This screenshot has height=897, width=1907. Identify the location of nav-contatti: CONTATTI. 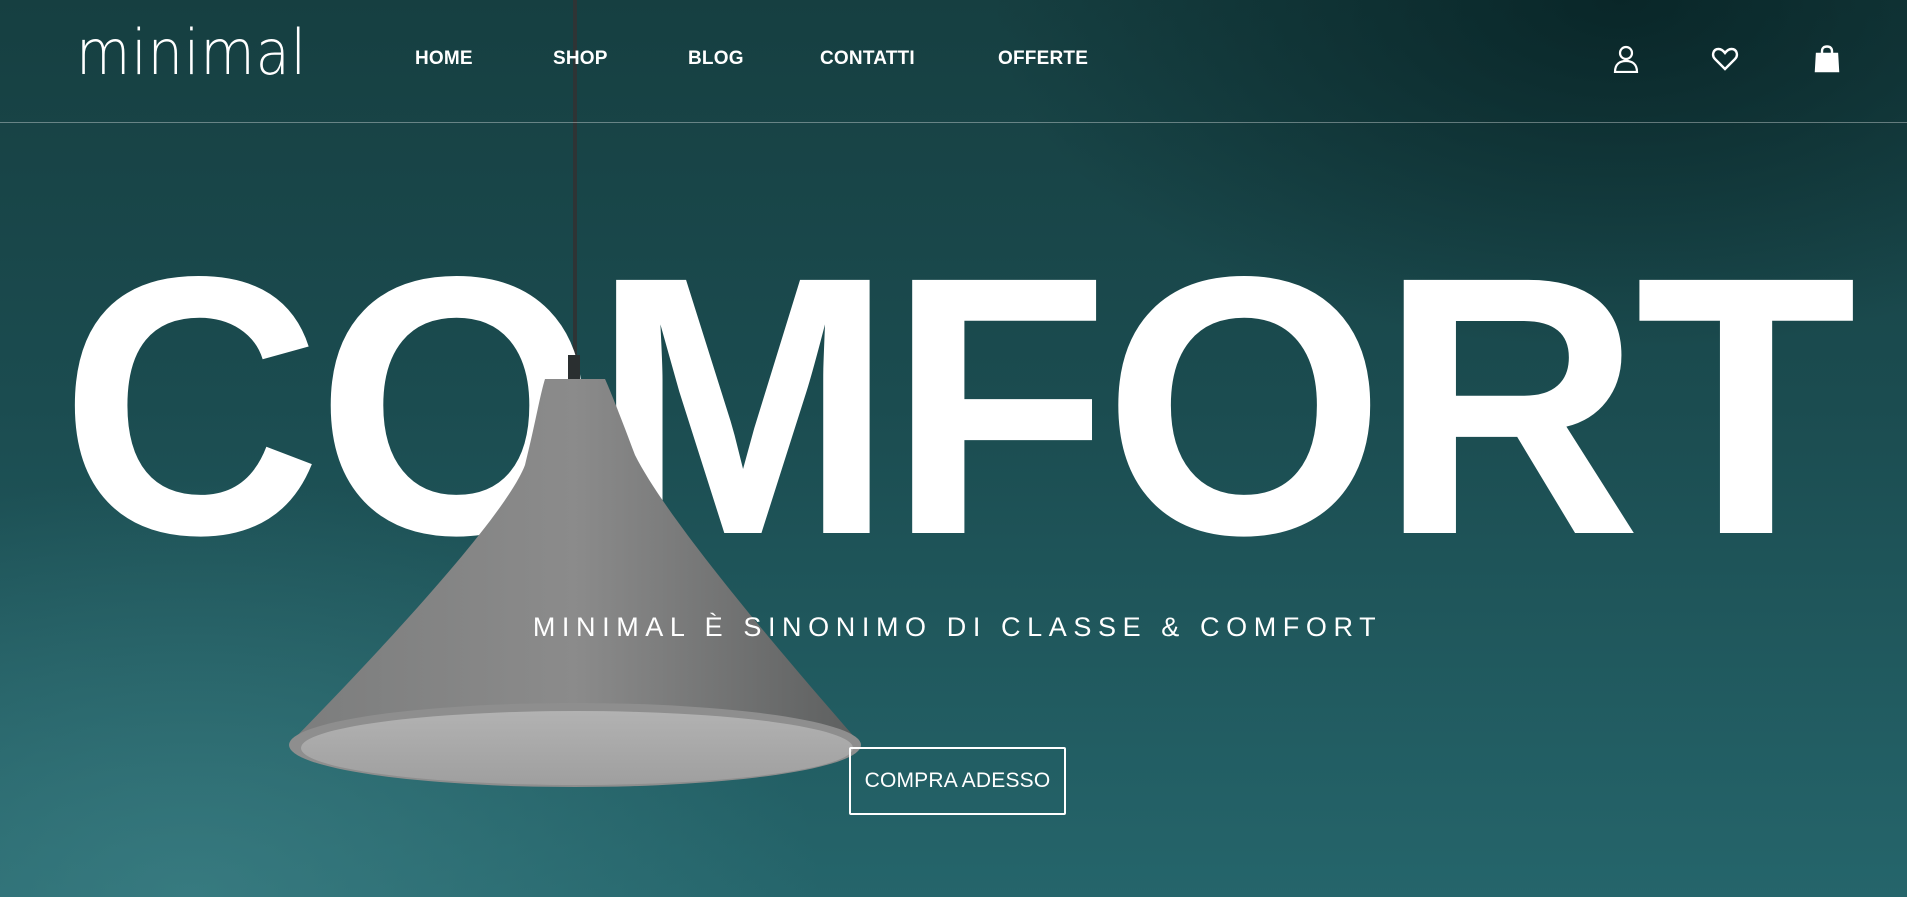
(867, 59).